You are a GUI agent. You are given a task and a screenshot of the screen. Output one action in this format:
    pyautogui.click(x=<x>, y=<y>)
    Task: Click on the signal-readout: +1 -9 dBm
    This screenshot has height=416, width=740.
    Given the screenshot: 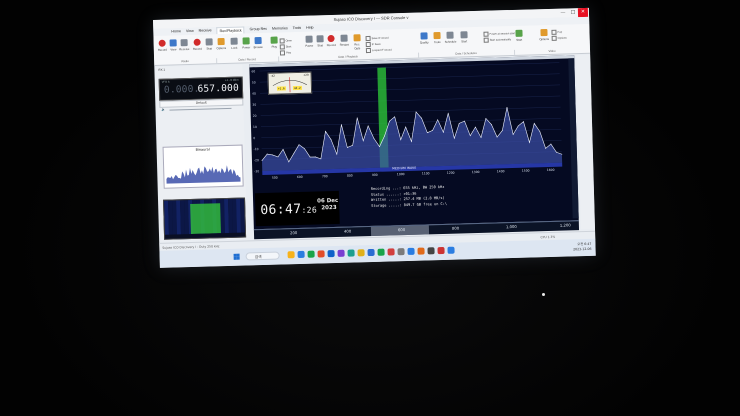 What is the action you would take?
    pyautogui.click(x=231, y=80)
    